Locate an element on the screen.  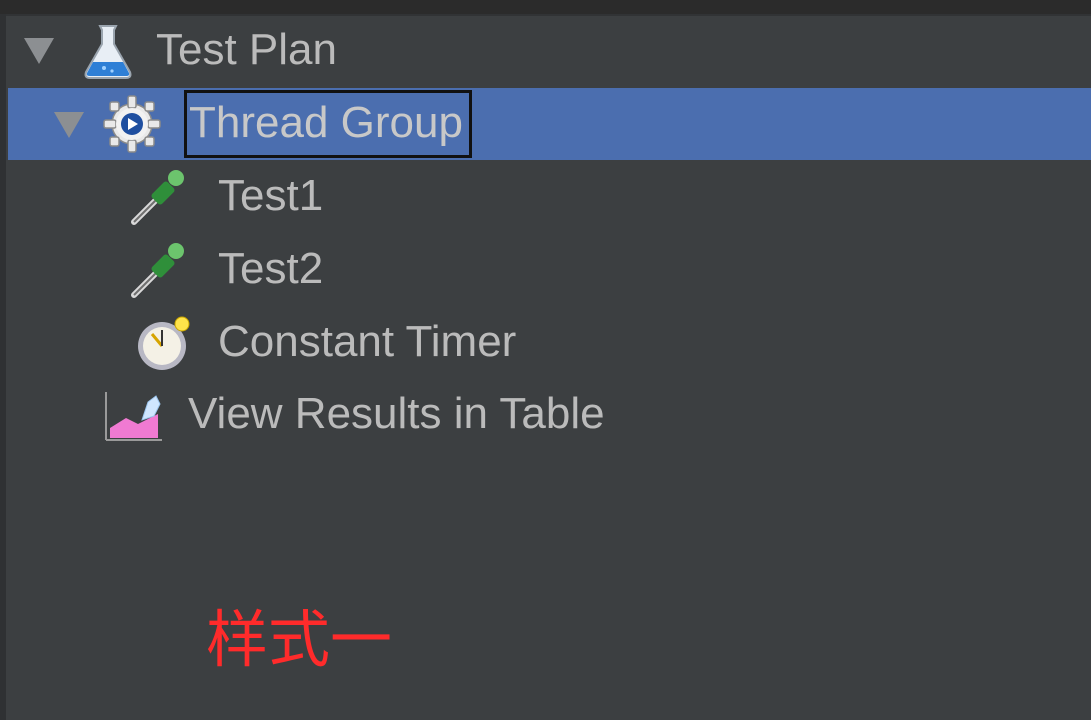
tree-node-label: Test2 is located at coordinates (271, 268).